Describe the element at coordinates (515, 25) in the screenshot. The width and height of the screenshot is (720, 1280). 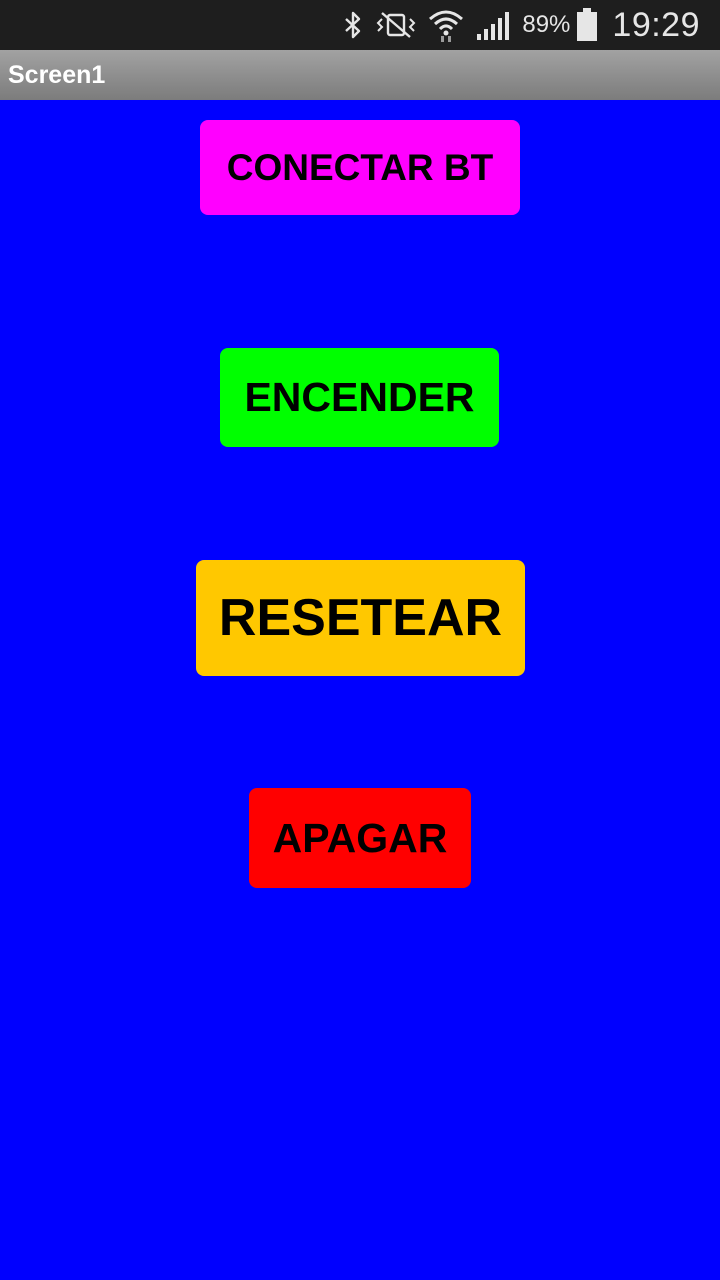
I see `status-icons: 89% 19:29` at that location.